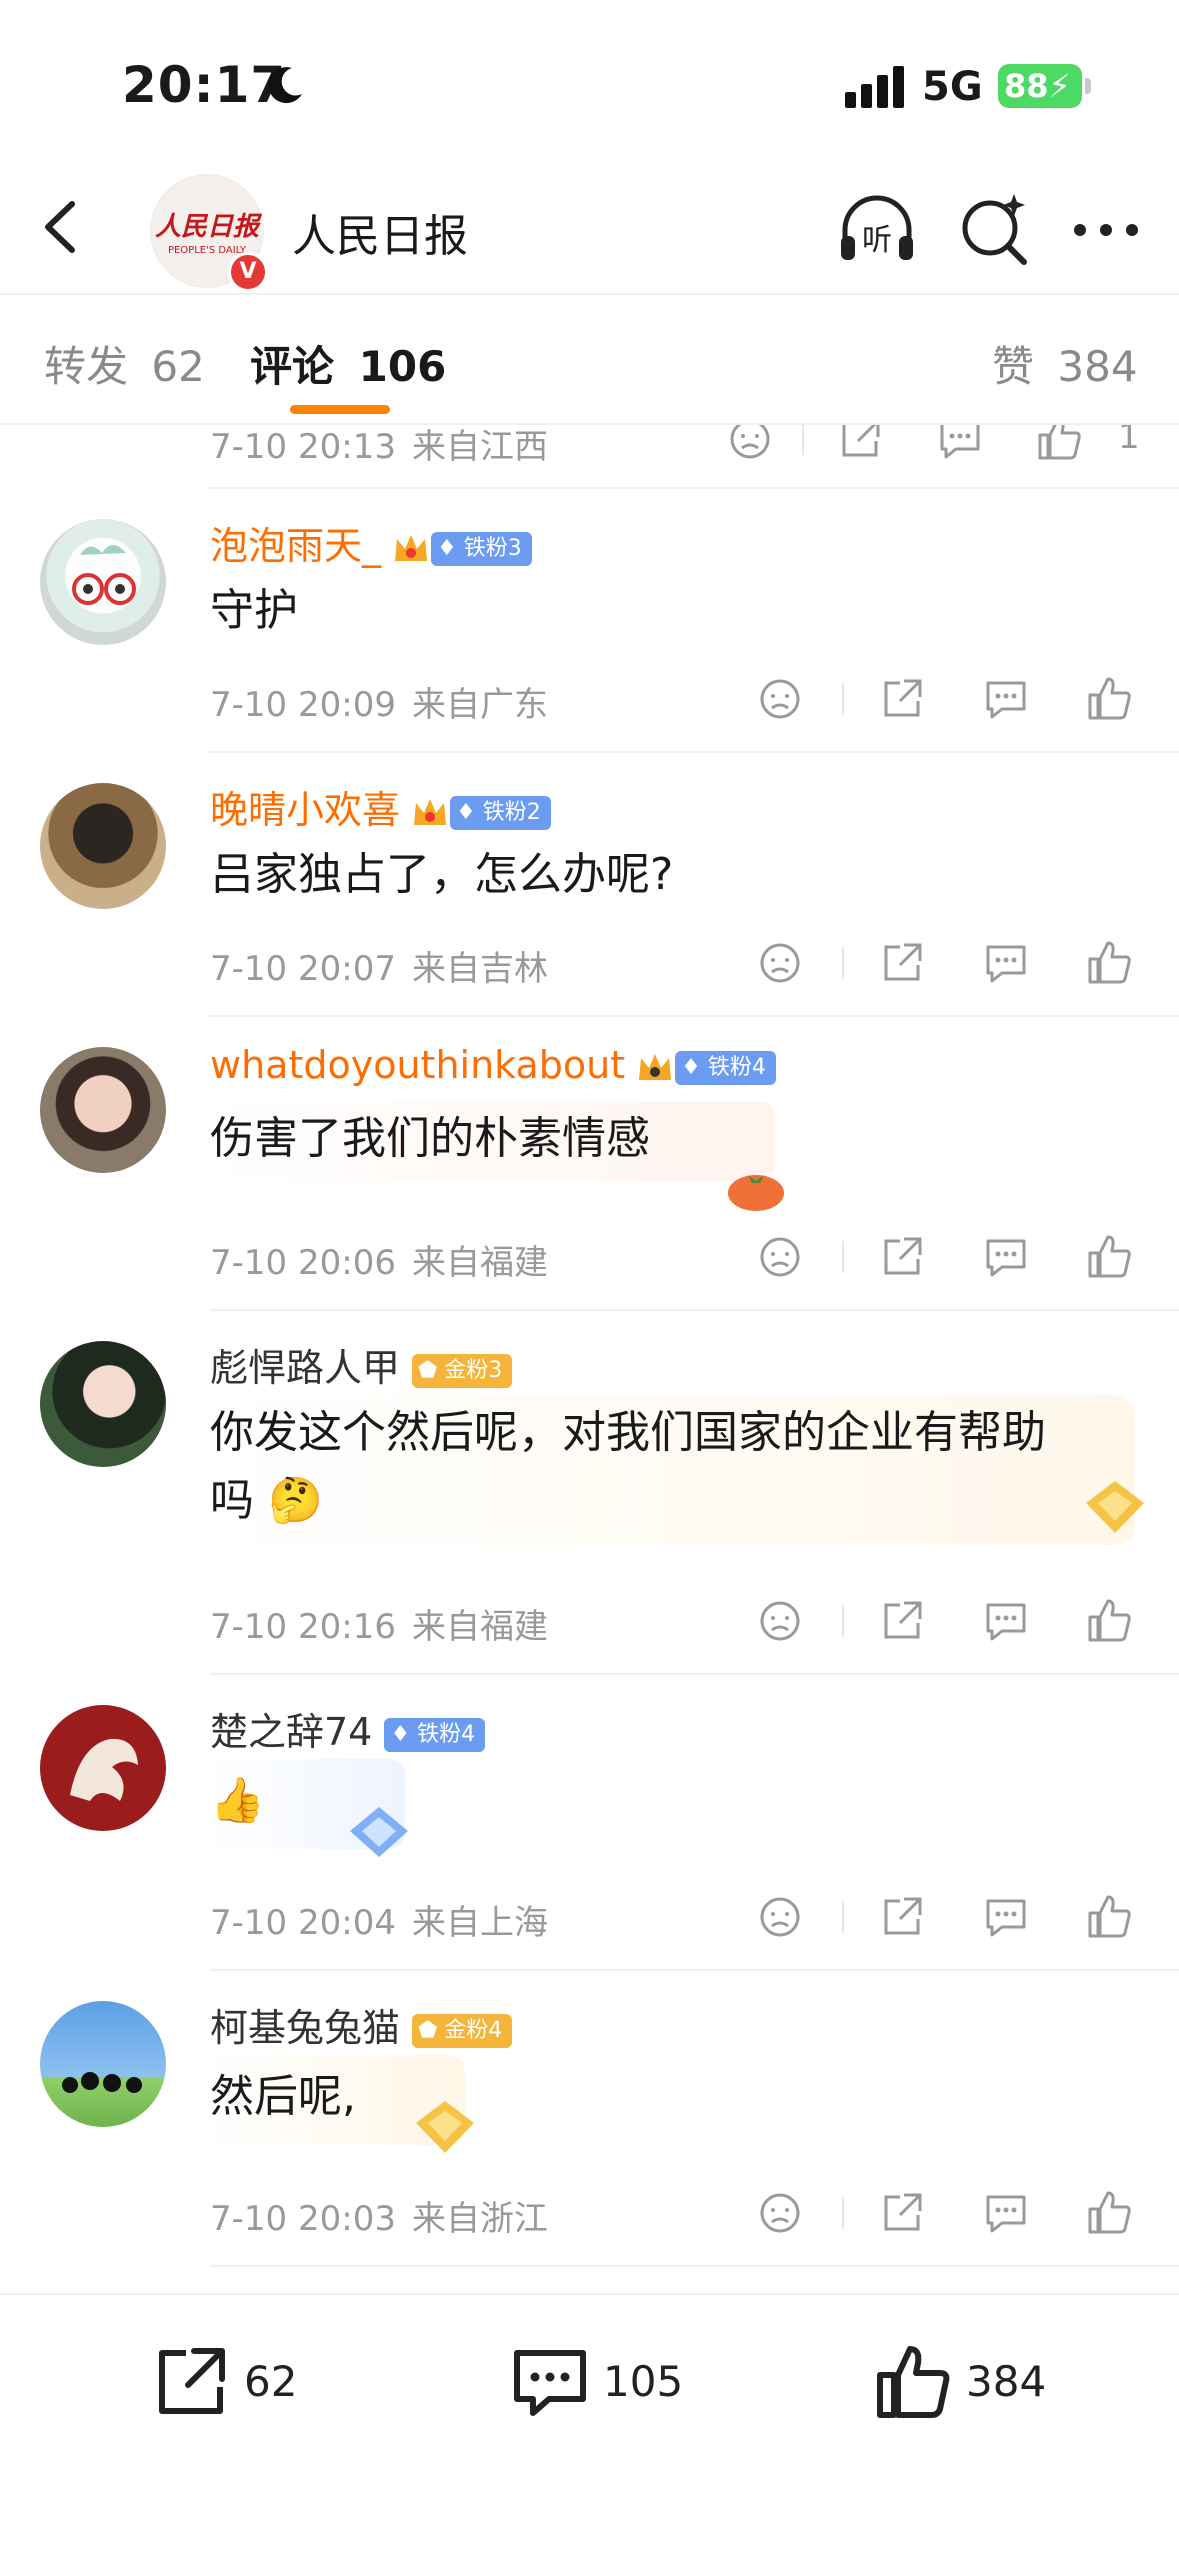 The height and width of the screenshot is (2556, 1179). I want to click on comment-location: 来自吉林, so click(479, 969).